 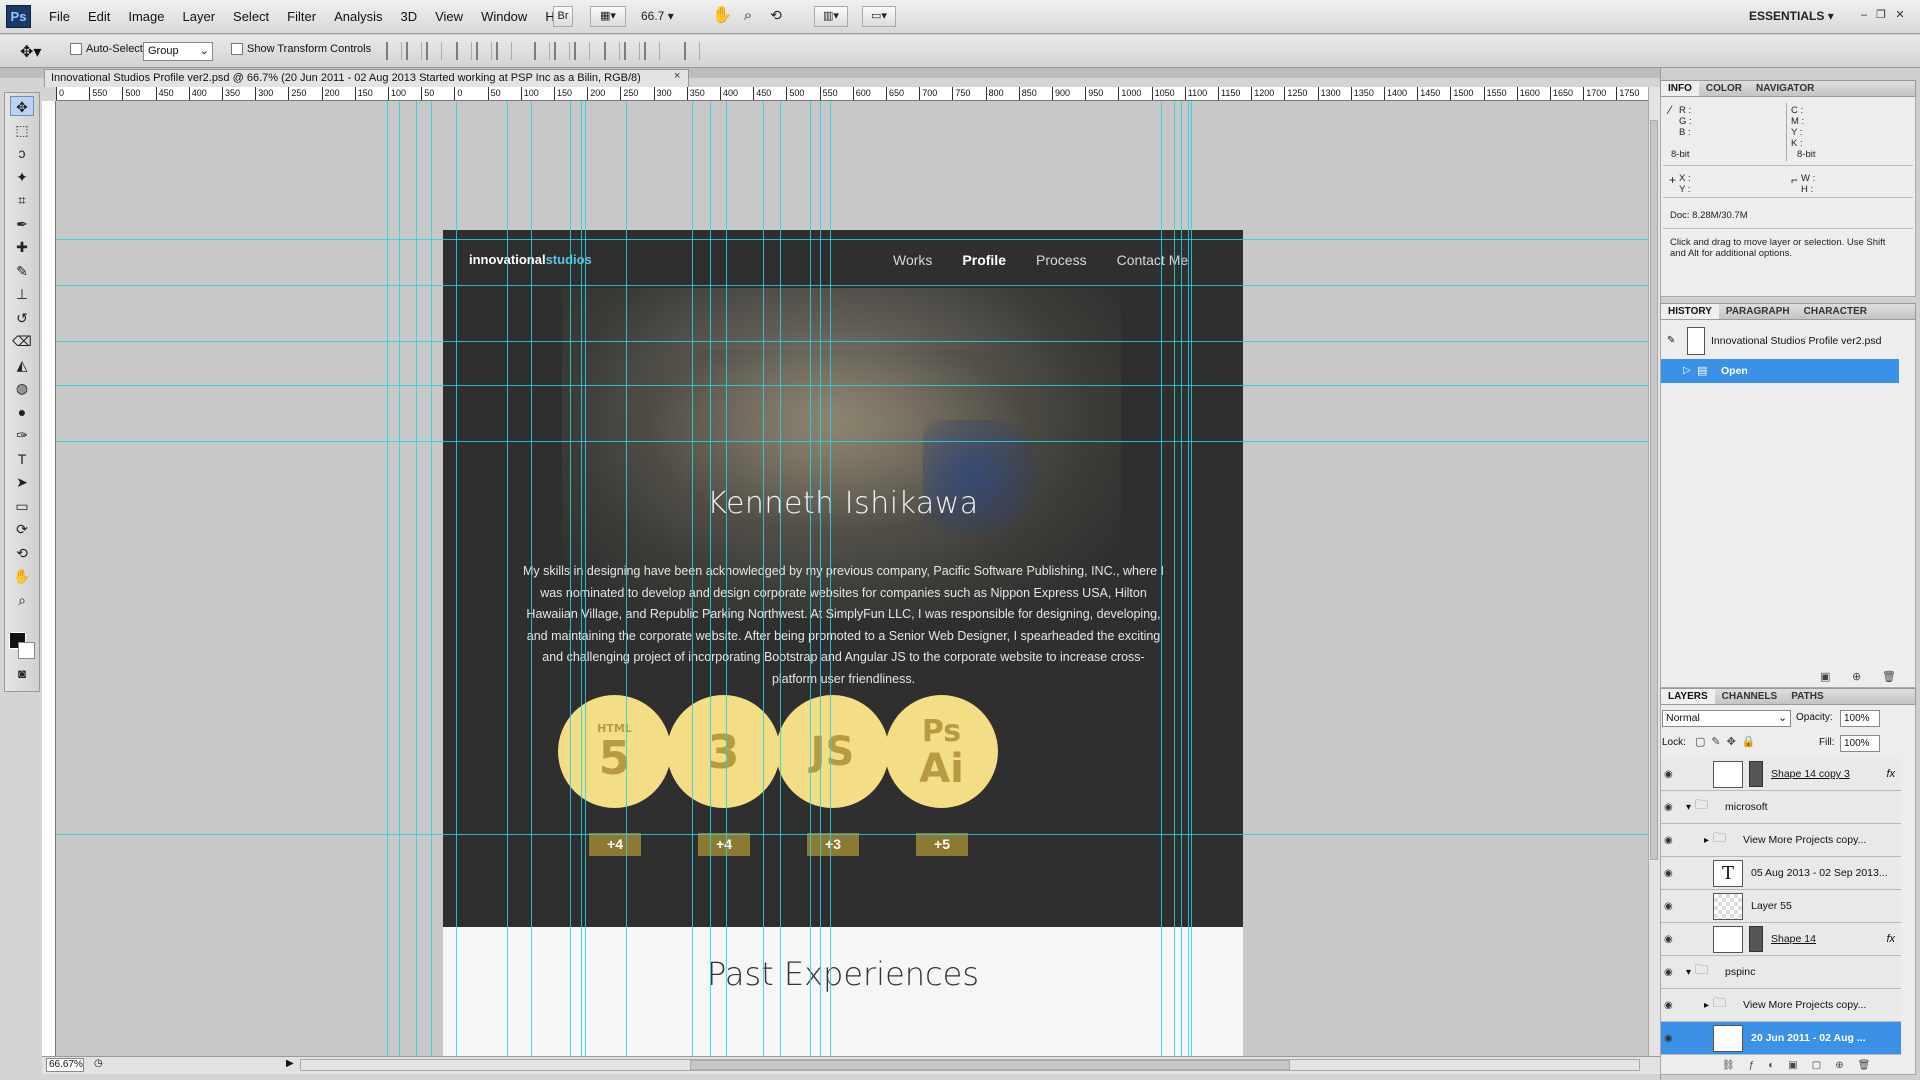 I want to click on menu-window: Window, so click(x=504, y=17).